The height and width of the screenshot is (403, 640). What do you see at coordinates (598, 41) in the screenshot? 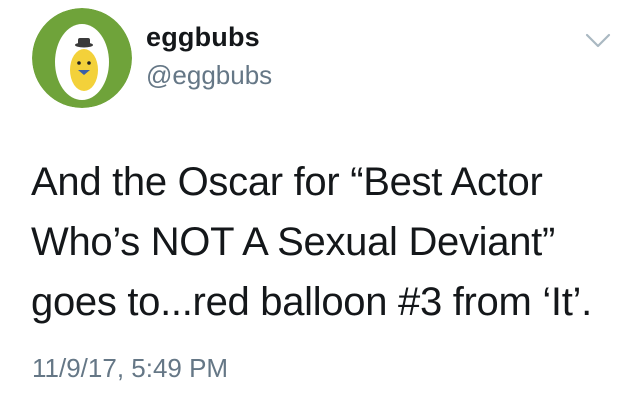
I see `chevron-down-icon` at bounding box center [598, 41].